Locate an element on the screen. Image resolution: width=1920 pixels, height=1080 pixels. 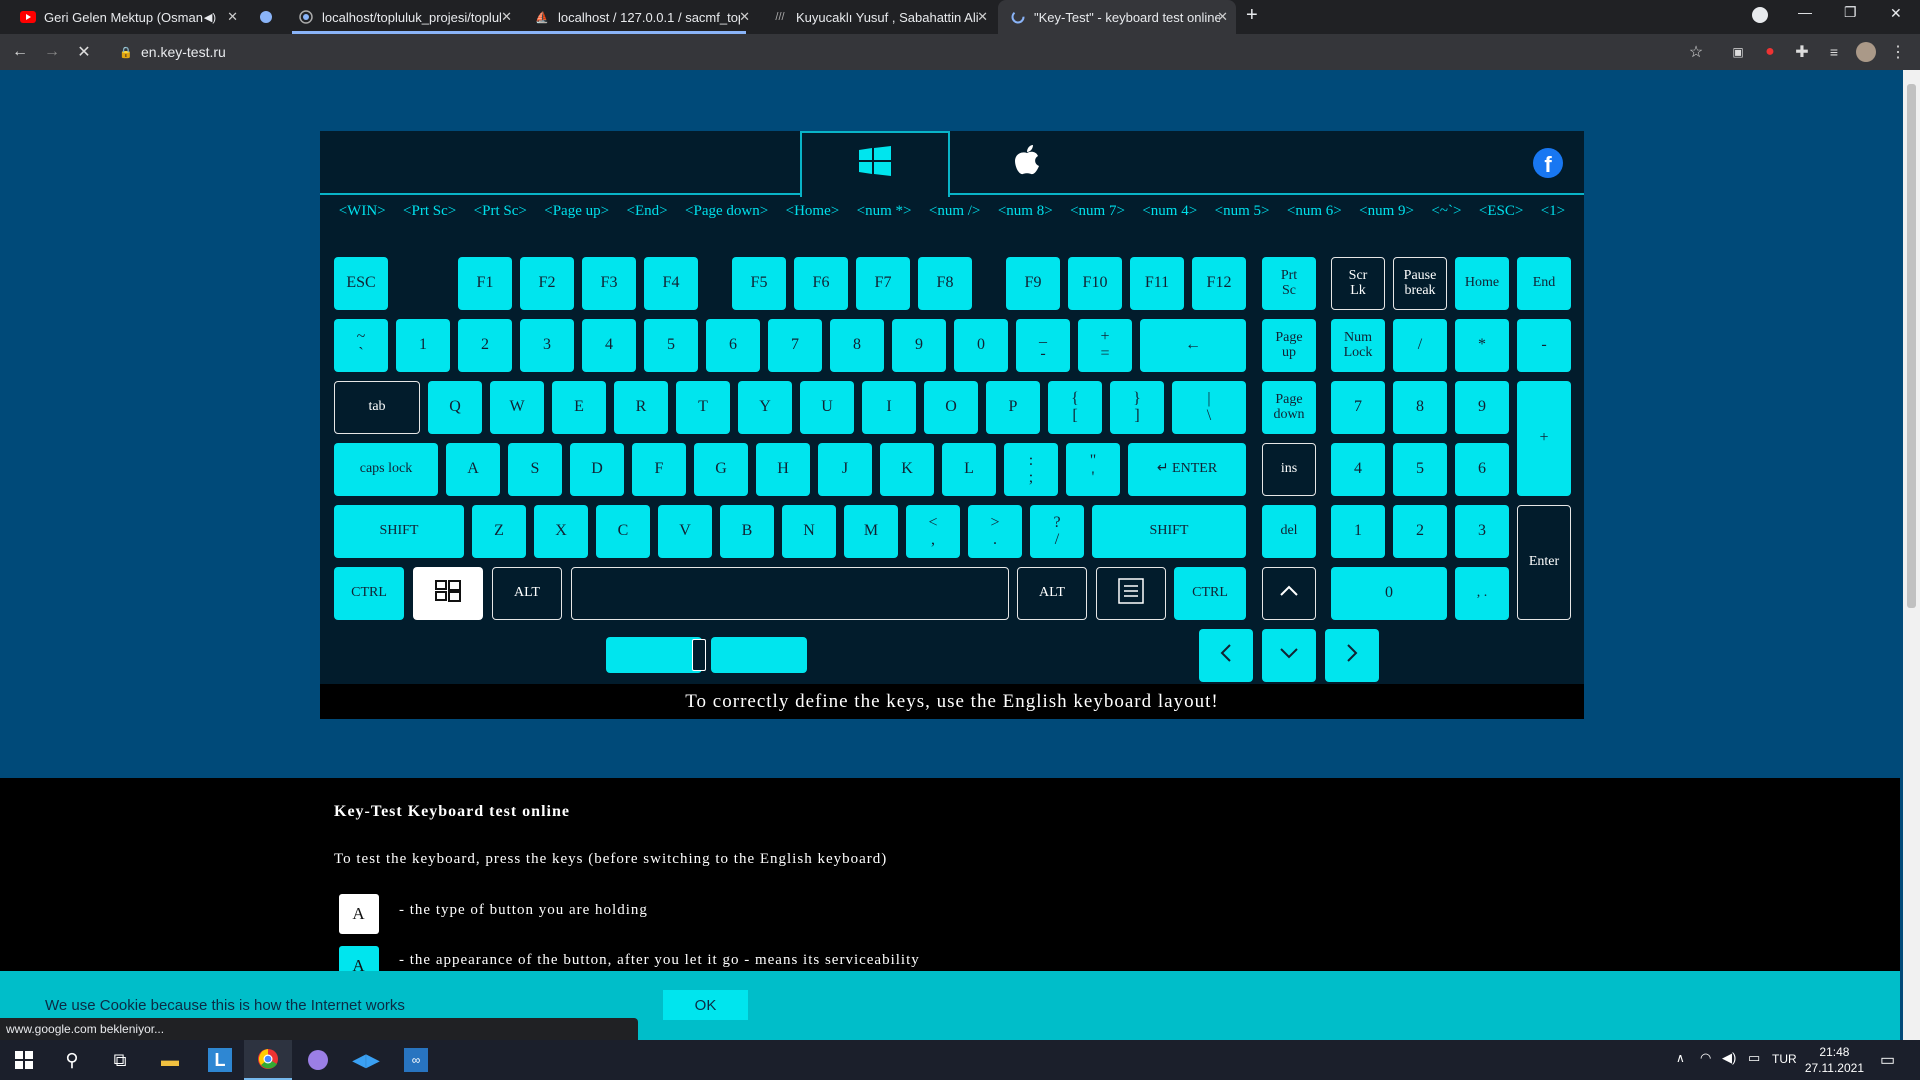
key-h: H is located at coordinates (783, 469).